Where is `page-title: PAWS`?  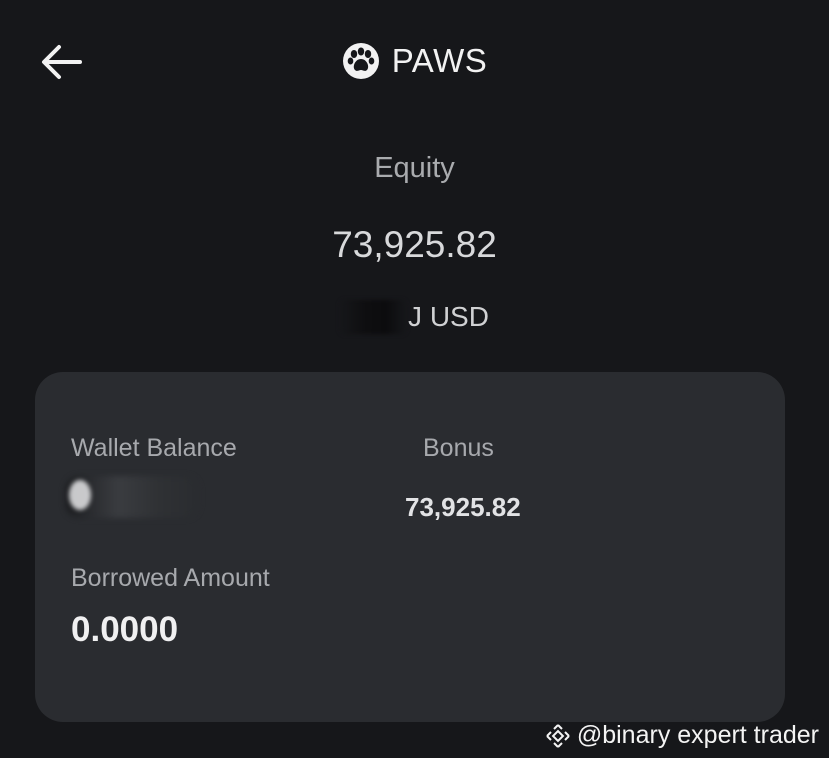 page-title: PAWS is located at coordinates (439, 60).